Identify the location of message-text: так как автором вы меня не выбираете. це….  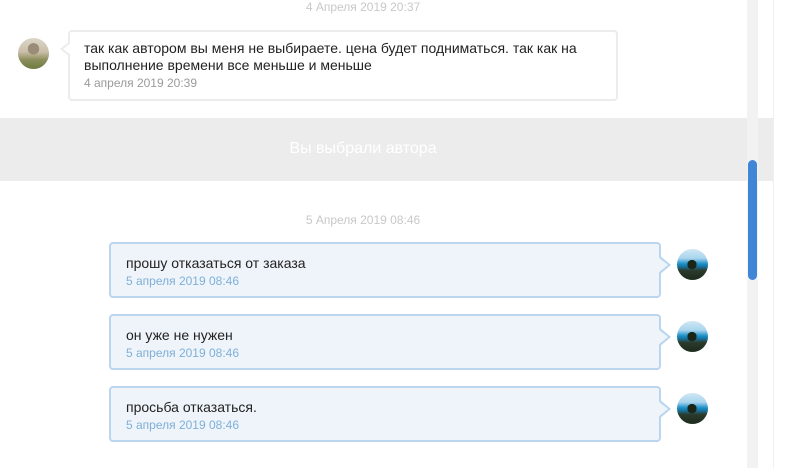
(330, 56).